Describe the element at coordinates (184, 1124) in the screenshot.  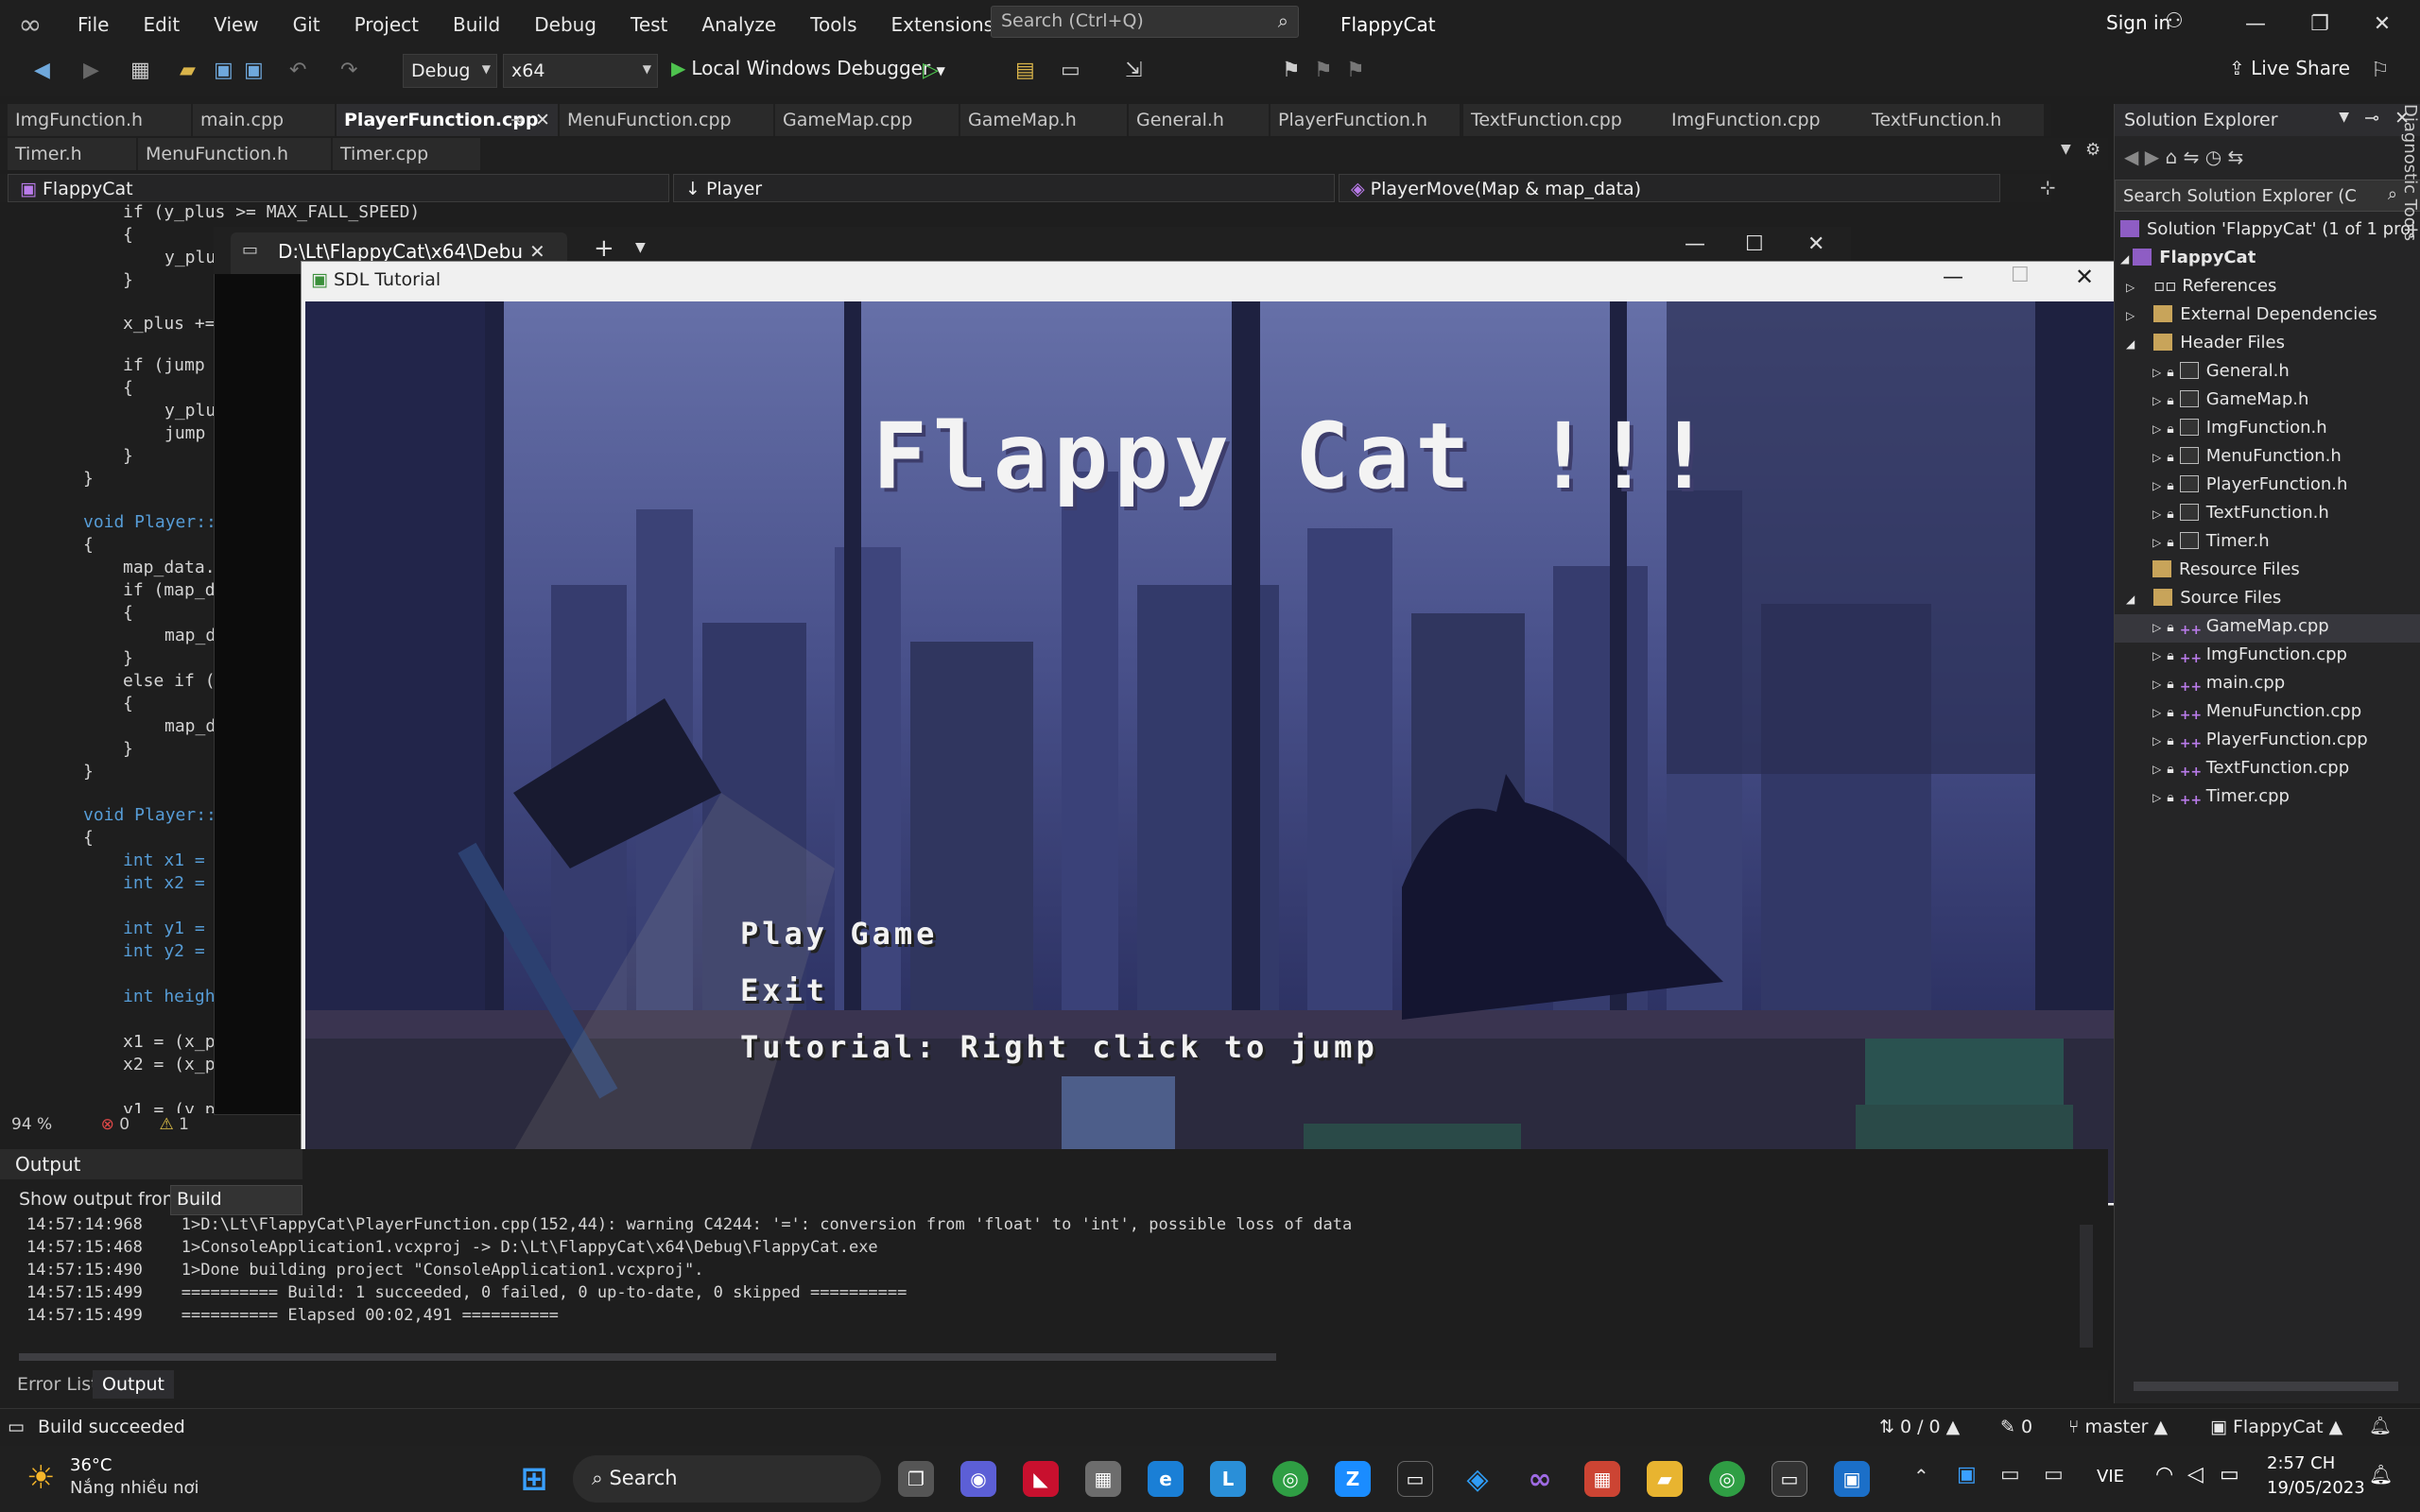
I see `warning-count: 1` at that location.